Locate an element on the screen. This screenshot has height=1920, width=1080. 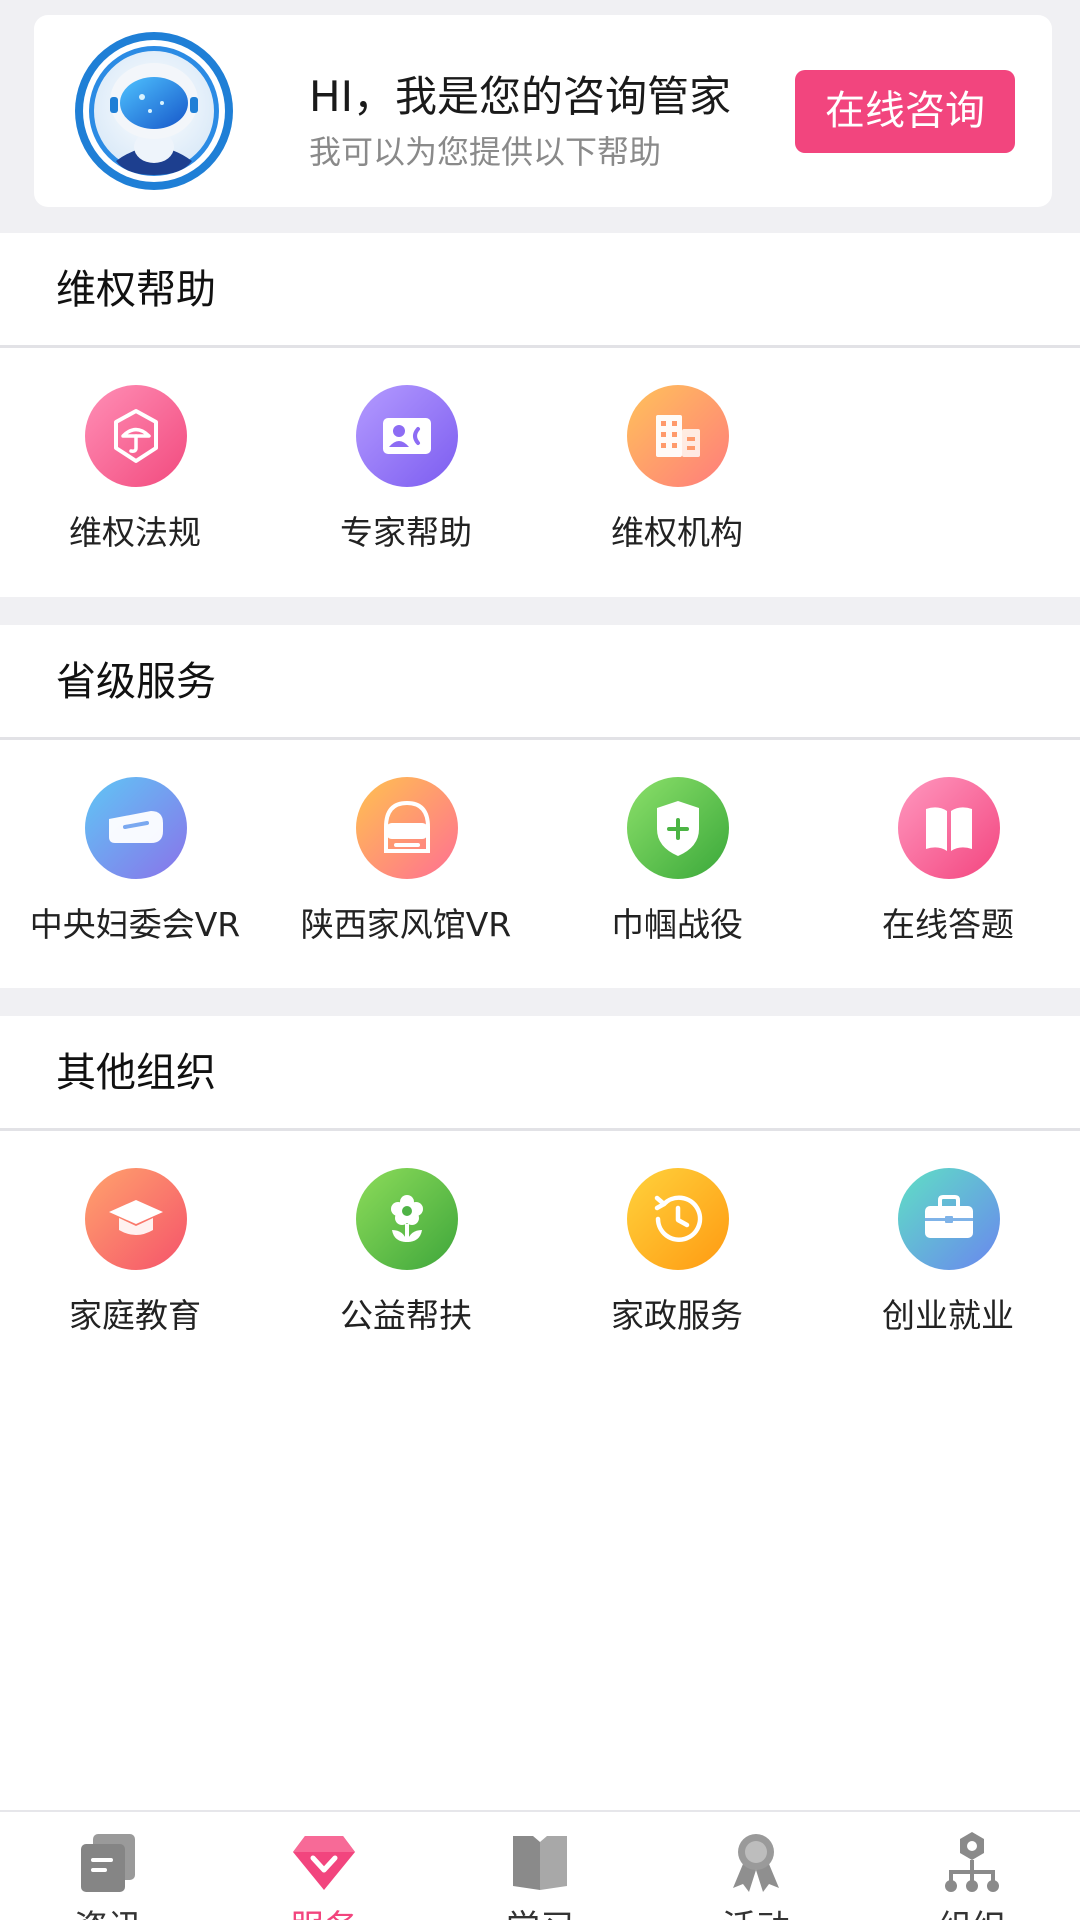
section-title: 维权帮助 is located at coordinates (540, 290).